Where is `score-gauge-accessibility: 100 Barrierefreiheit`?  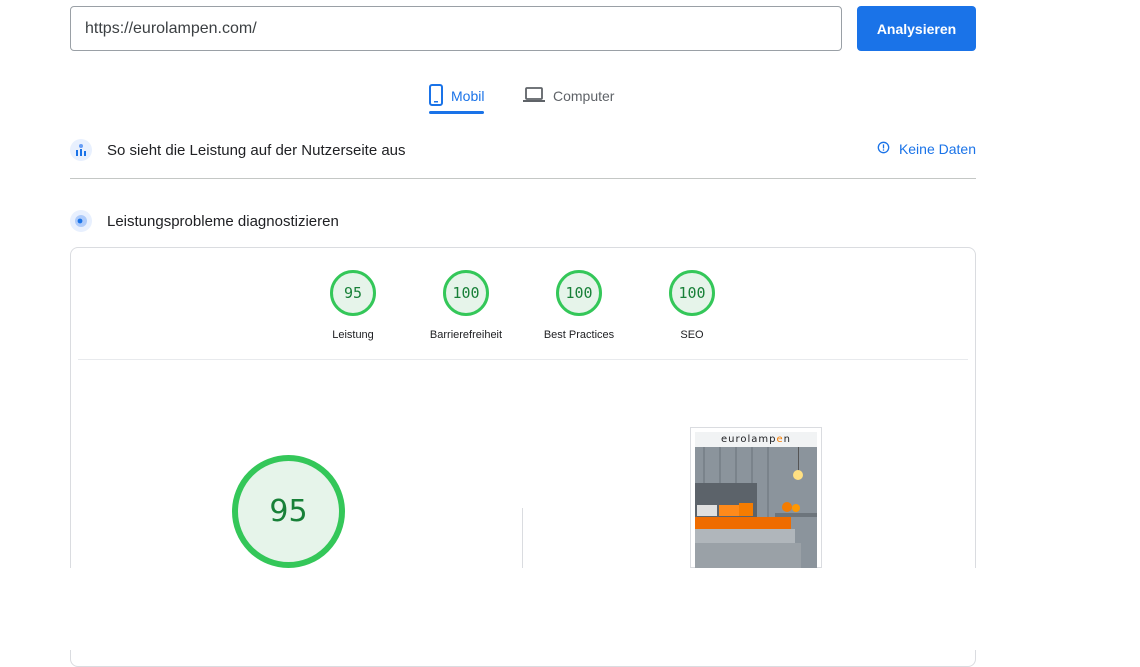
score-gauge-accessibility: 100 Barrierefreiheit is located at coordinates (466, 305).